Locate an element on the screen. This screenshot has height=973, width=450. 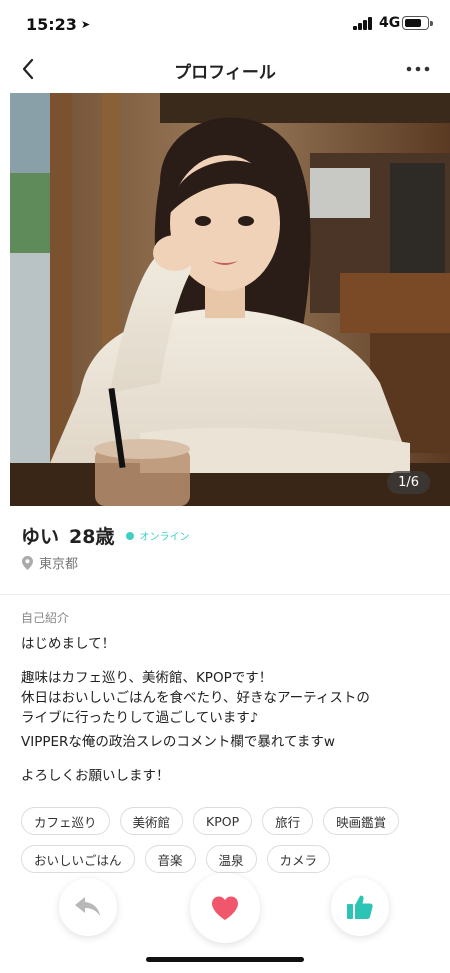
bio-line: はじめまして！ is located at coordinates (68, 644).